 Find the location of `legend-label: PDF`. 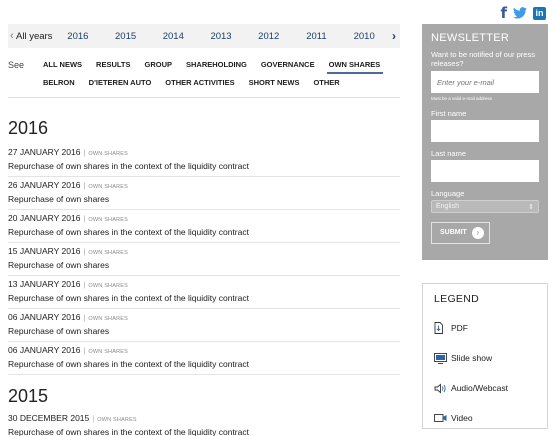

legend-label: PDF is located at coordinates (459, 328).